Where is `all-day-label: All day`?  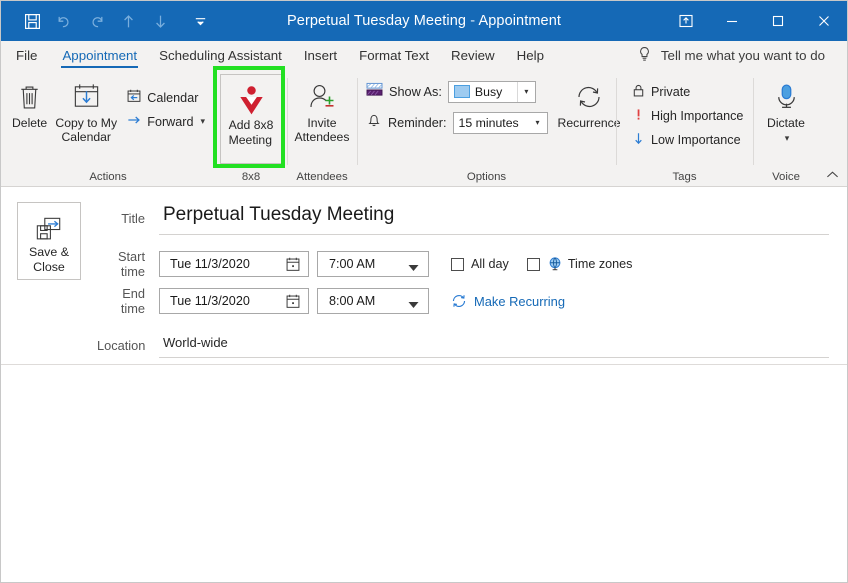
all-day-label: All day is located at coordinates (490, 264).